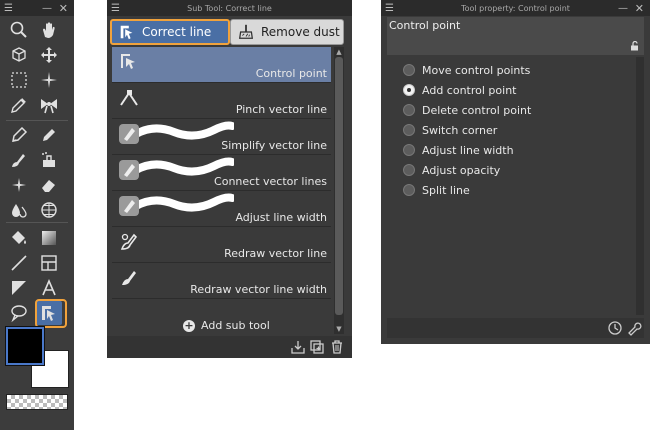 The image size is (650, 430). What do you see at coordinates (221, 137) in the screenshot?
I see `subtool-item-simplify-vector-line: Simplify vector line` at bounding box center [221, 137].